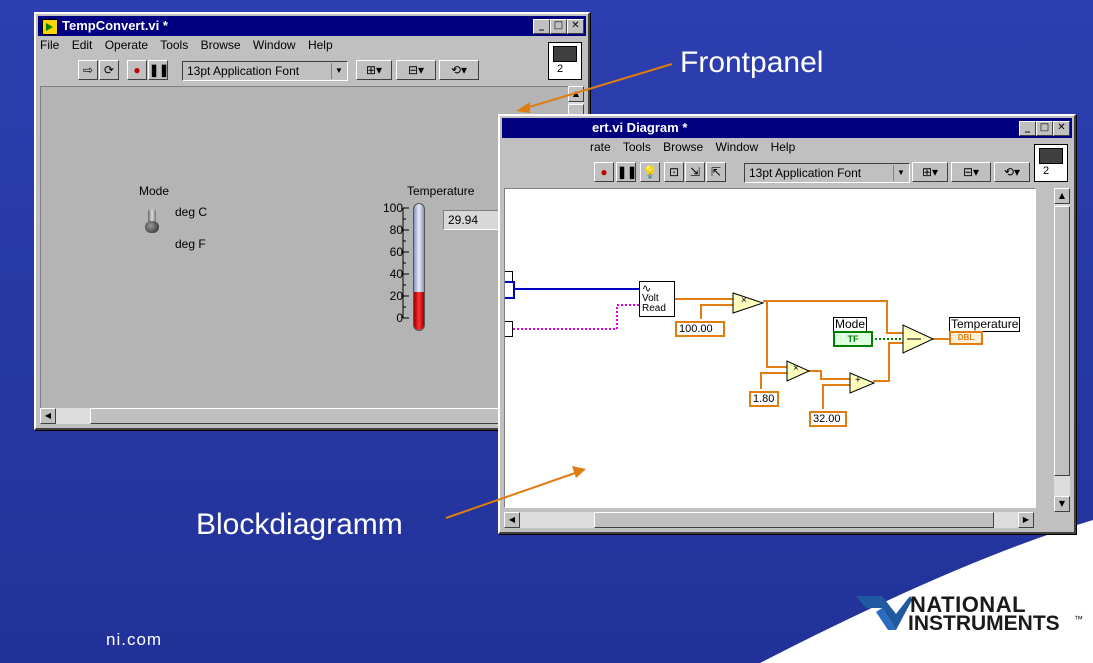  I want to click on national-instruments-logo: NATIONAL INSTRUMENTS ™, so click(968, 614).